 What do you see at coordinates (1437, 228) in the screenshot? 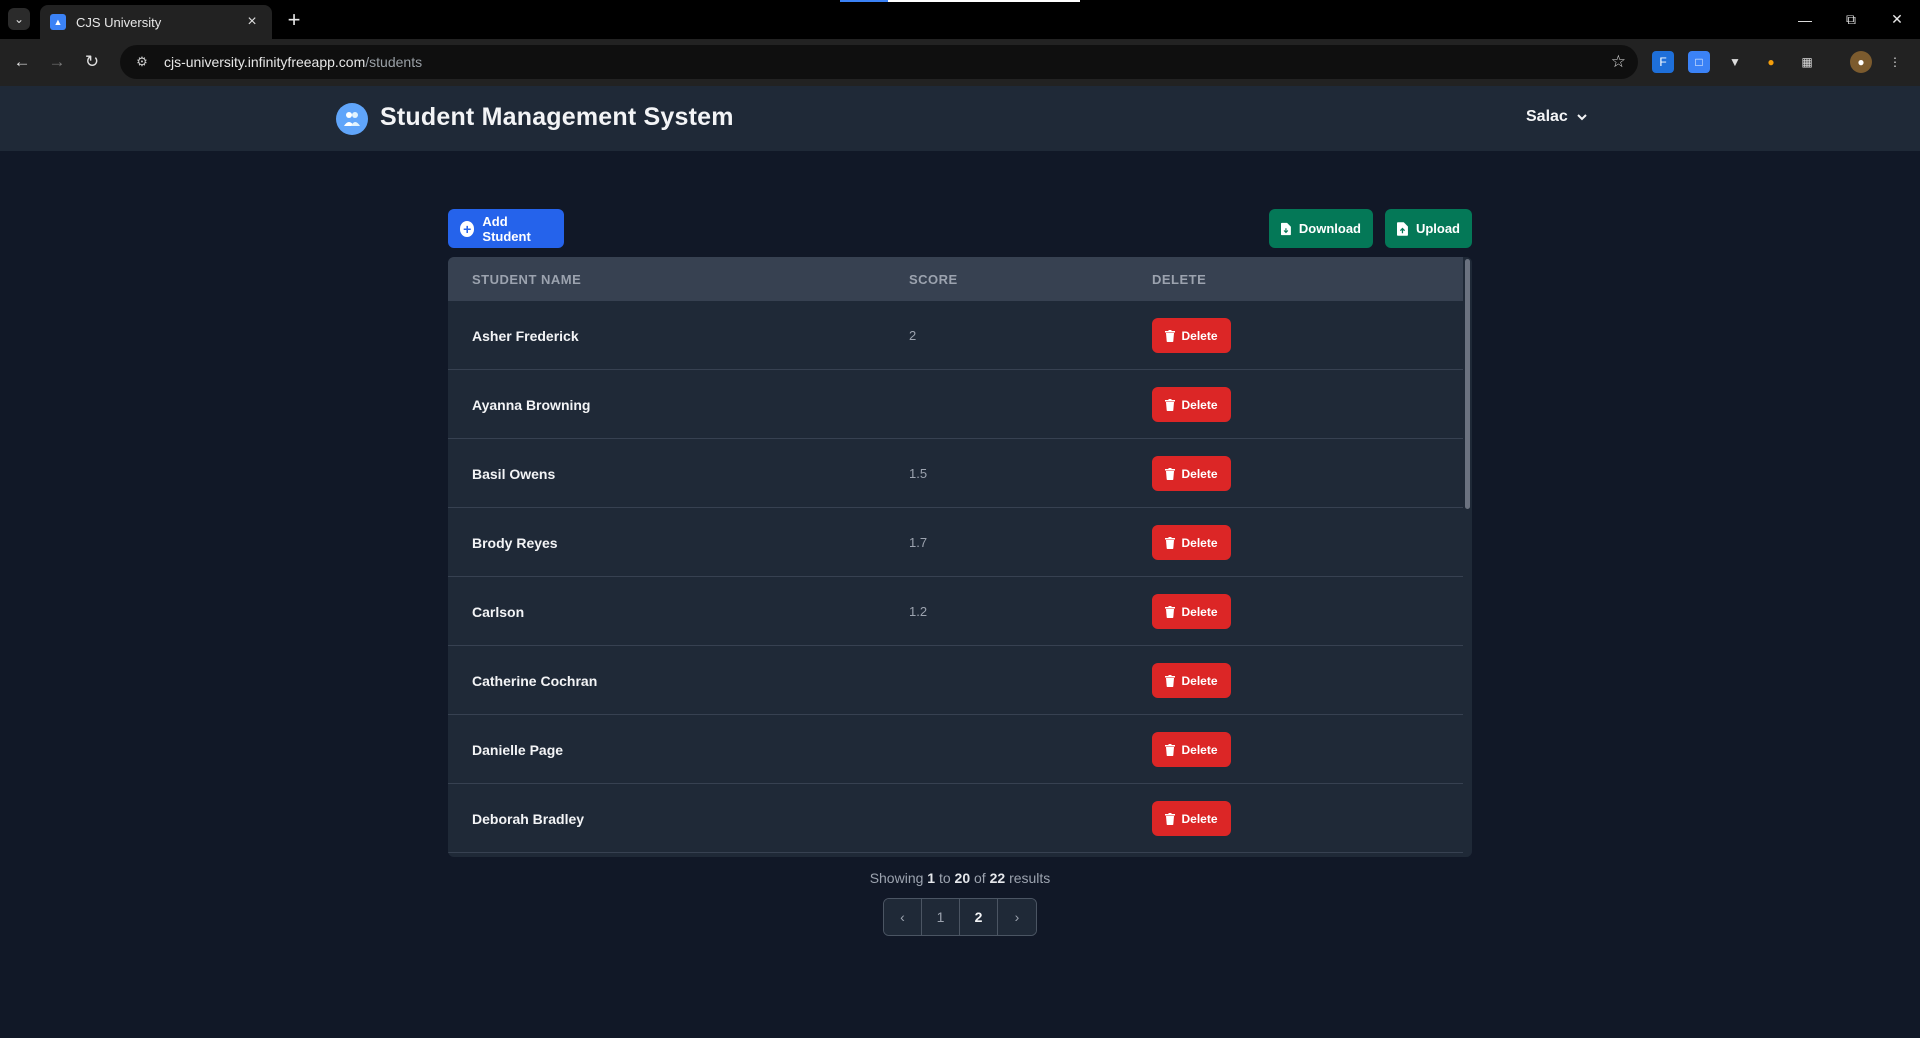
I see `upload-label: Upload` at bounding box center [1437, 228].